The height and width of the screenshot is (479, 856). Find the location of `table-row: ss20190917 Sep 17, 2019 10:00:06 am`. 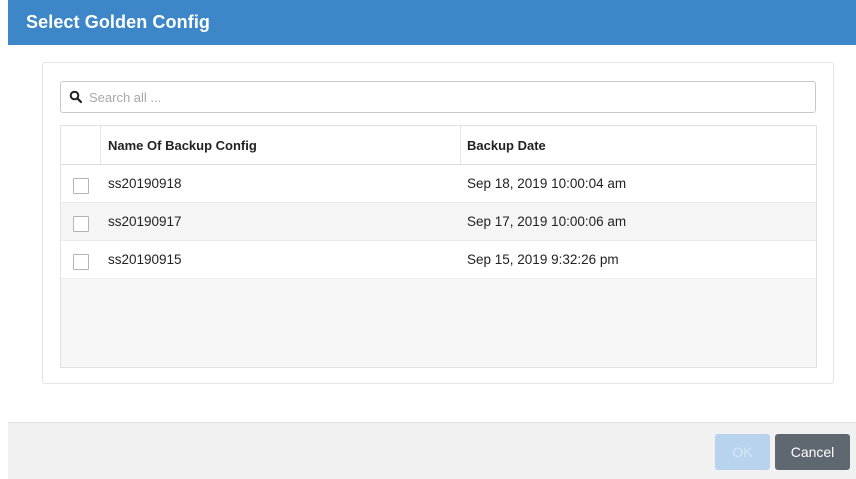

table-row: ss20190917 Sep 17, 2019 10:00:06 am is located at coordinates (438, 222).